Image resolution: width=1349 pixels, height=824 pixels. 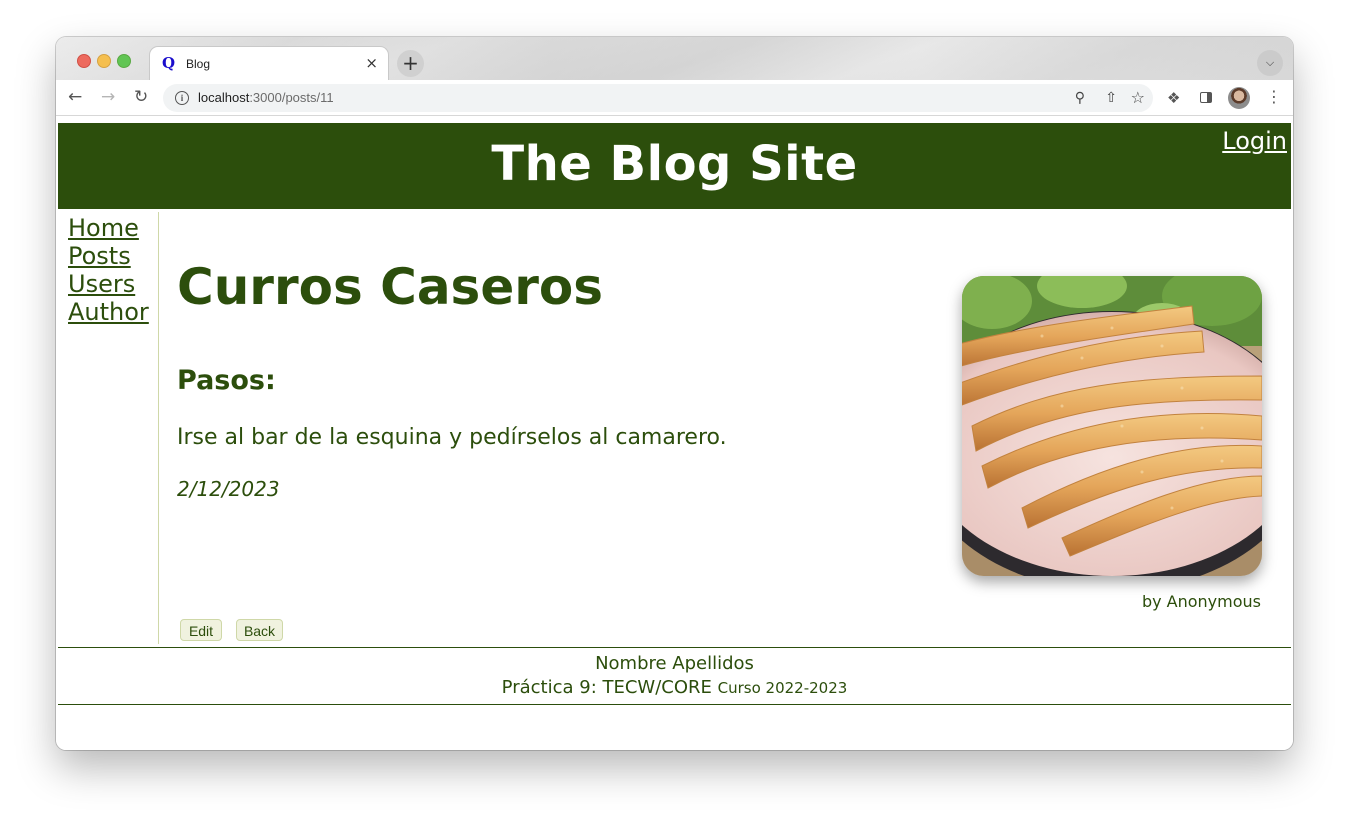 What do you see at coordinates (1206, 97) in the screenshot?
I see `side-panel-icon` at bounding box center [1206, 97].